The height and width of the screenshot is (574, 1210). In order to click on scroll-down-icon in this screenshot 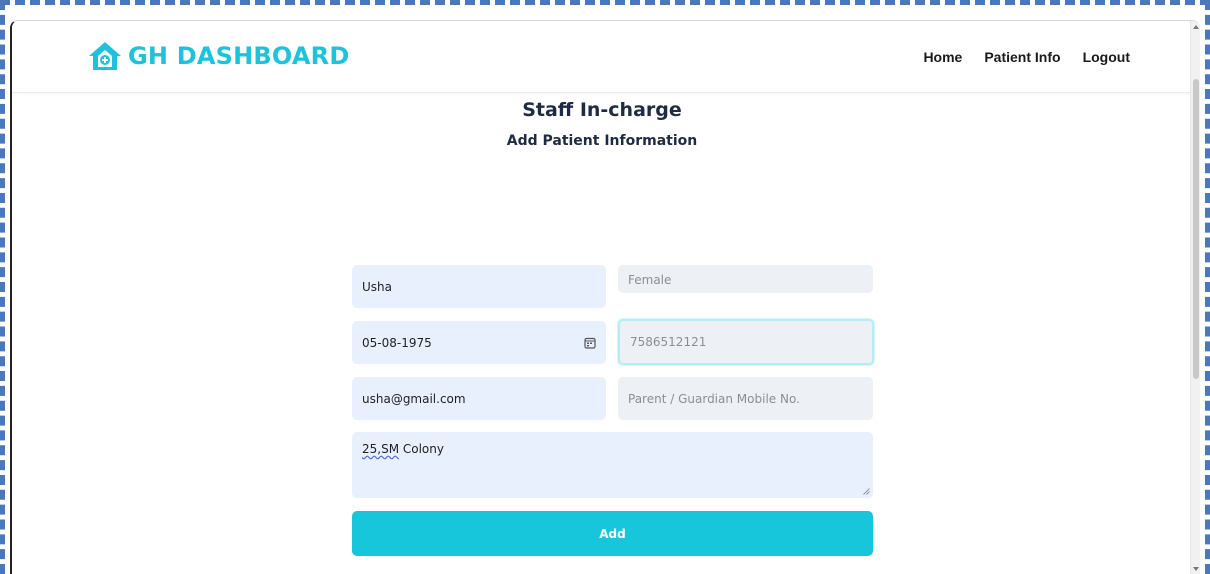, I will do `click(1196, 569)`.